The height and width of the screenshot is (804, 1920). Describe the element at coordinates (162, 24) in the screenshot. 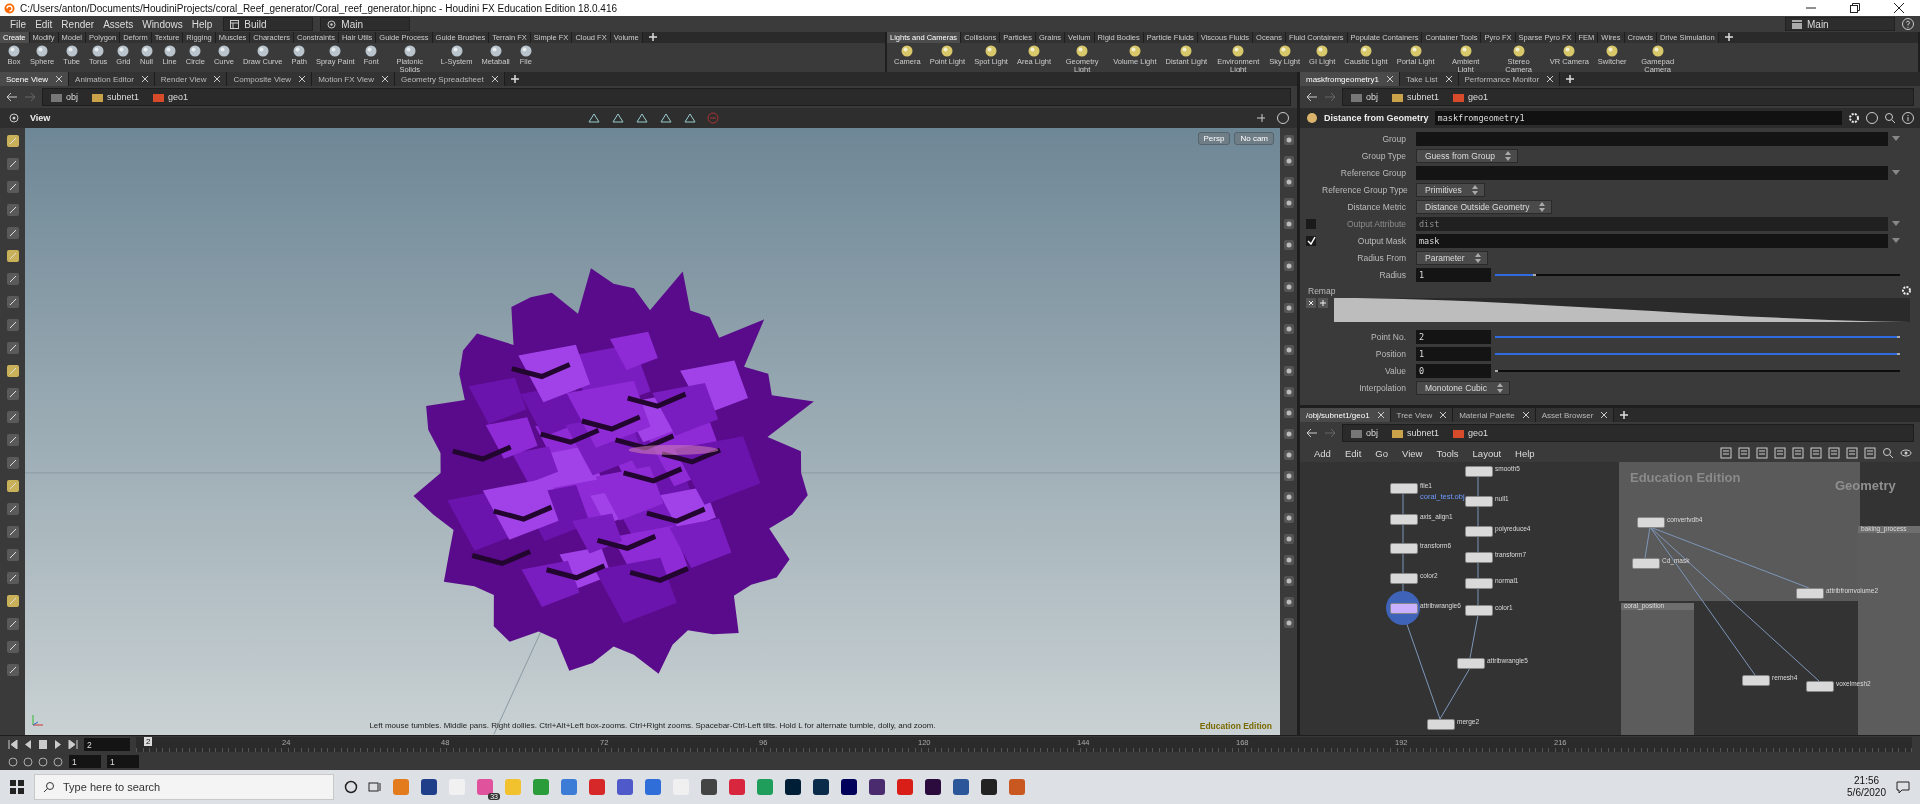

I see `menu-item: Windows` at that location.